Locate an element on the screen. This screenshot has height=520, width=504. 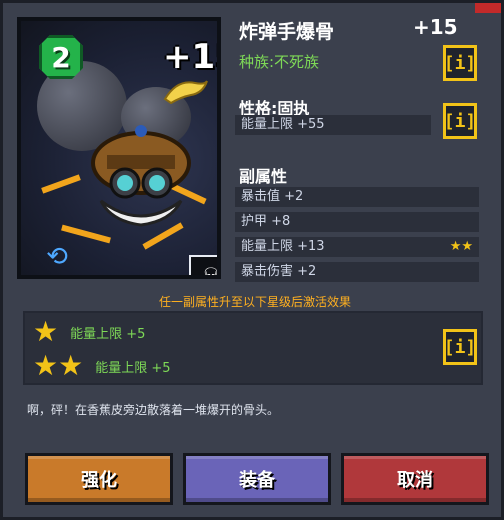
secondary-stat-label: 能量上限 +13 is located at coordinates (283, 246).